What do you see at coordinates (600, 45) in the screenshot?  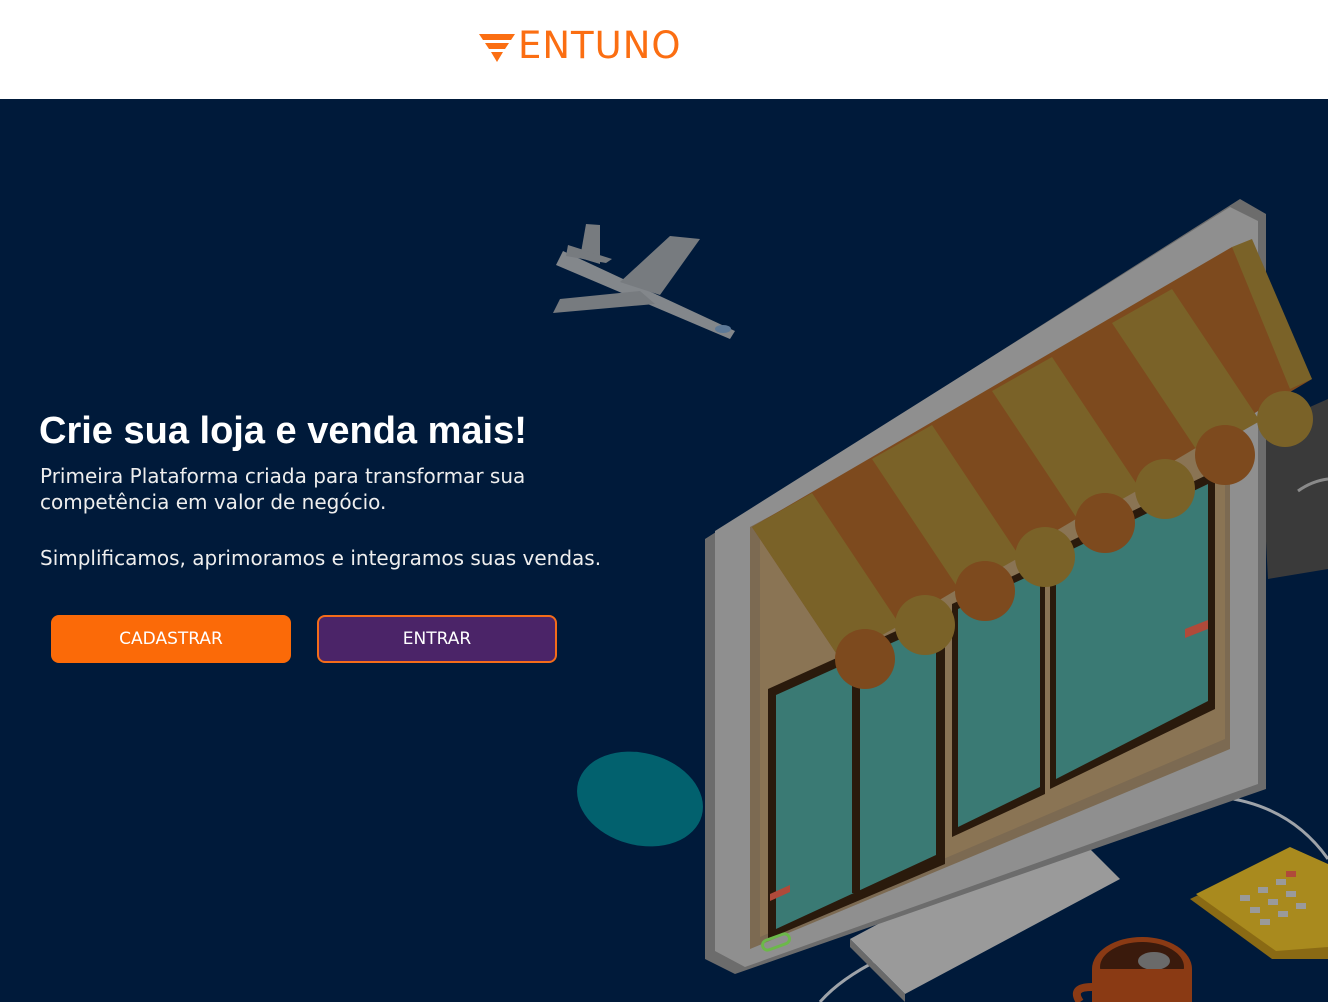 I see `logo-text: ENTUNO` at bounding box center [600, 45].